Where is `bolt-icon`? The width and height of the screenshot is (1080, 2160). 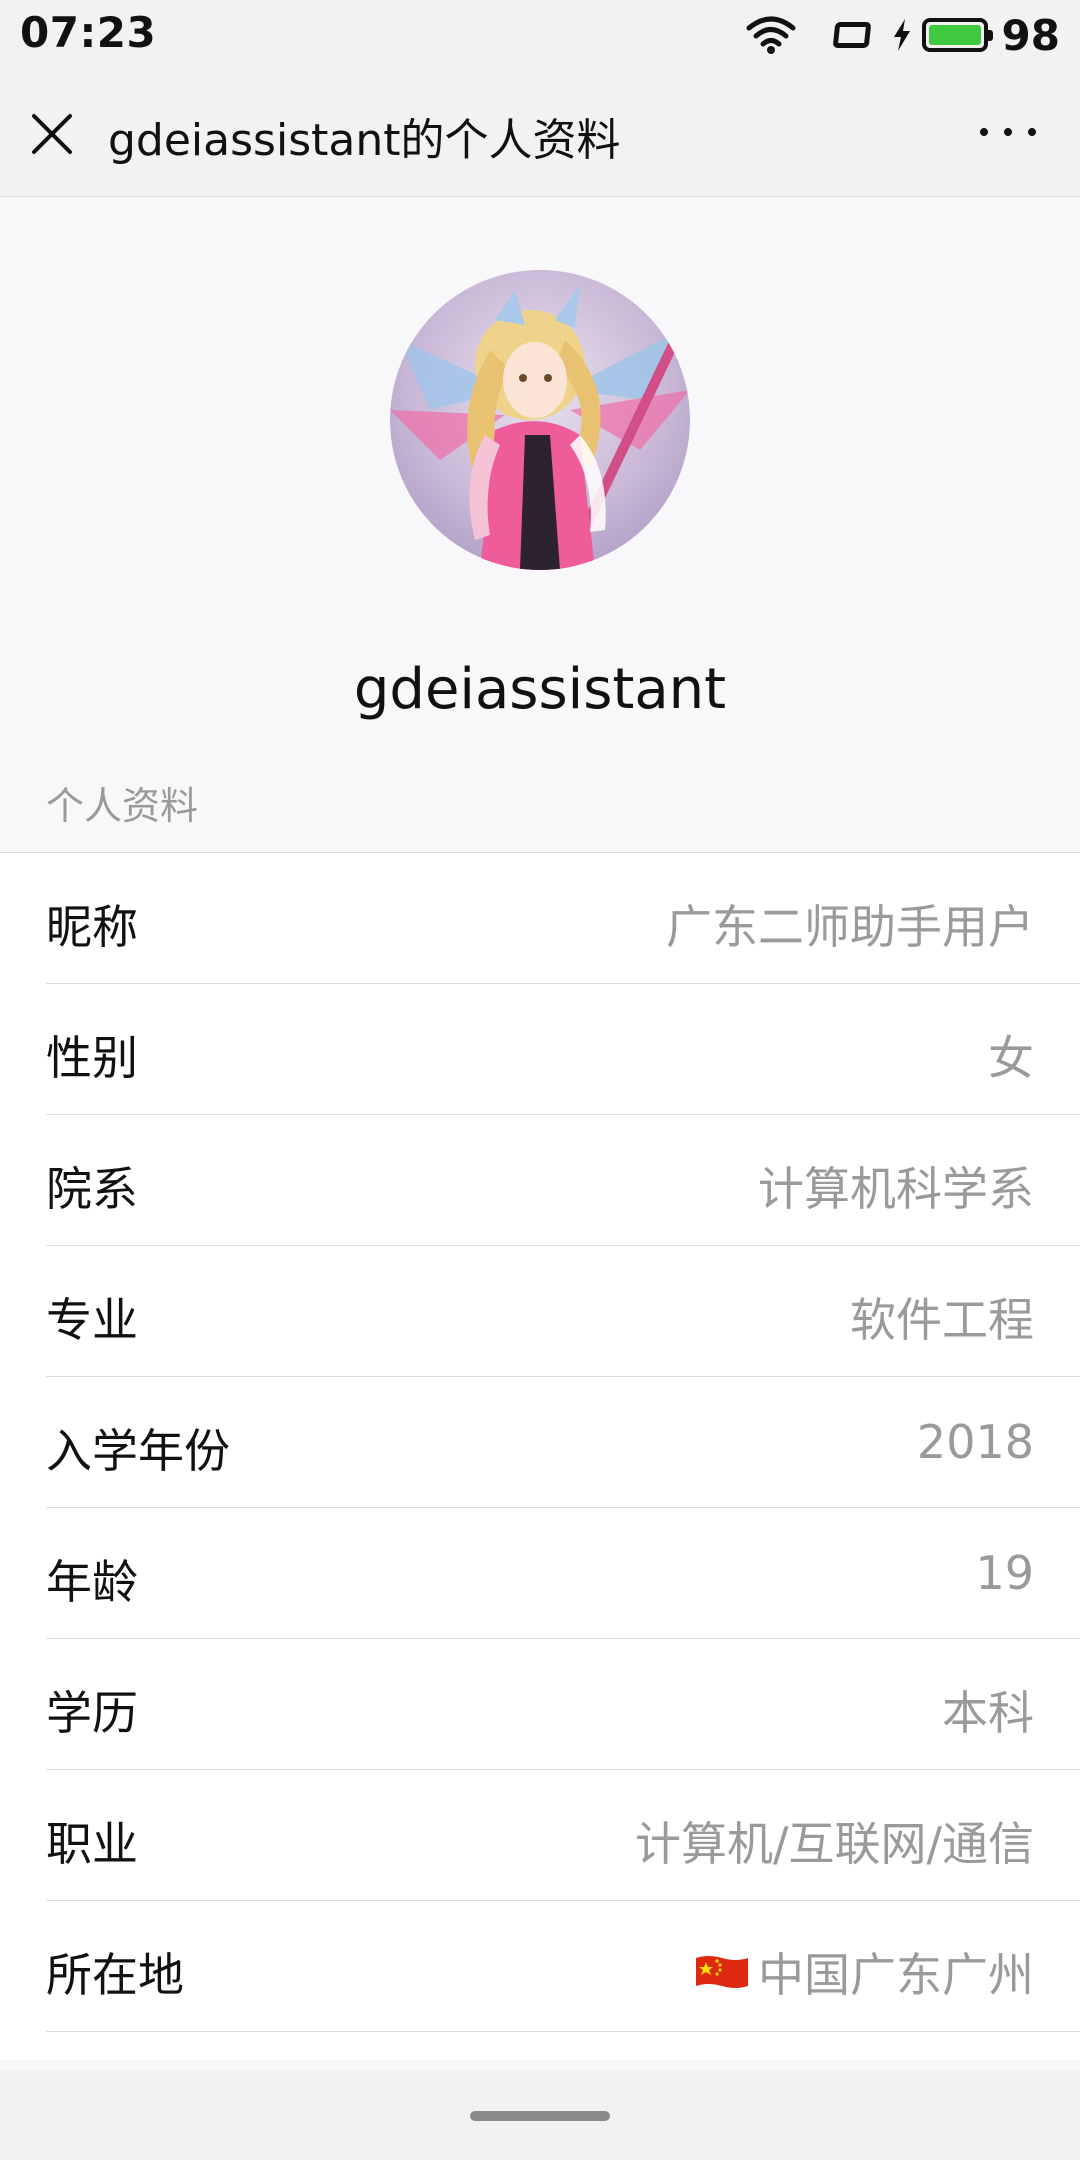 bolt-icon is located at coordinates (901, 35).